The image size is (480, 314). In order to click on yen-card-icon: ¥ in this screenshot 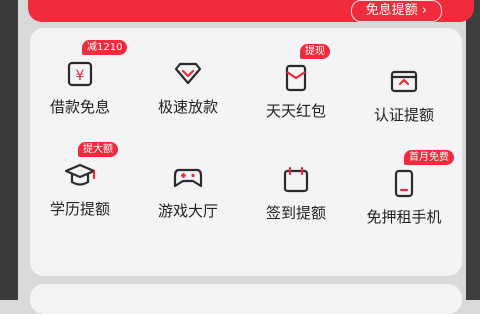, I will do `click(80, 74)`.